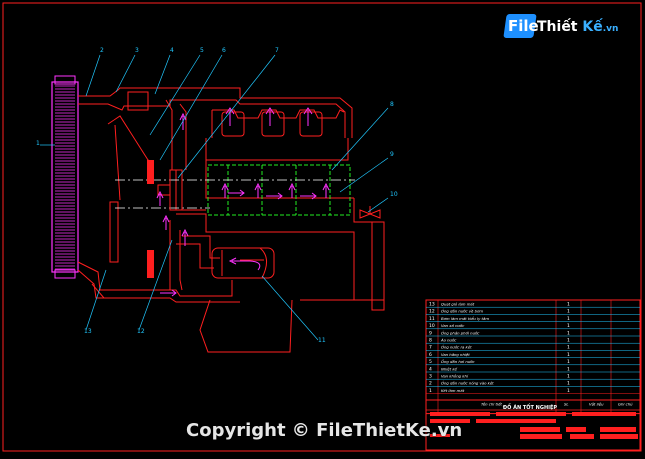 The height and width of the screenshot is (459, 645). I want to click on callout-8: 8, so click(392, 104).